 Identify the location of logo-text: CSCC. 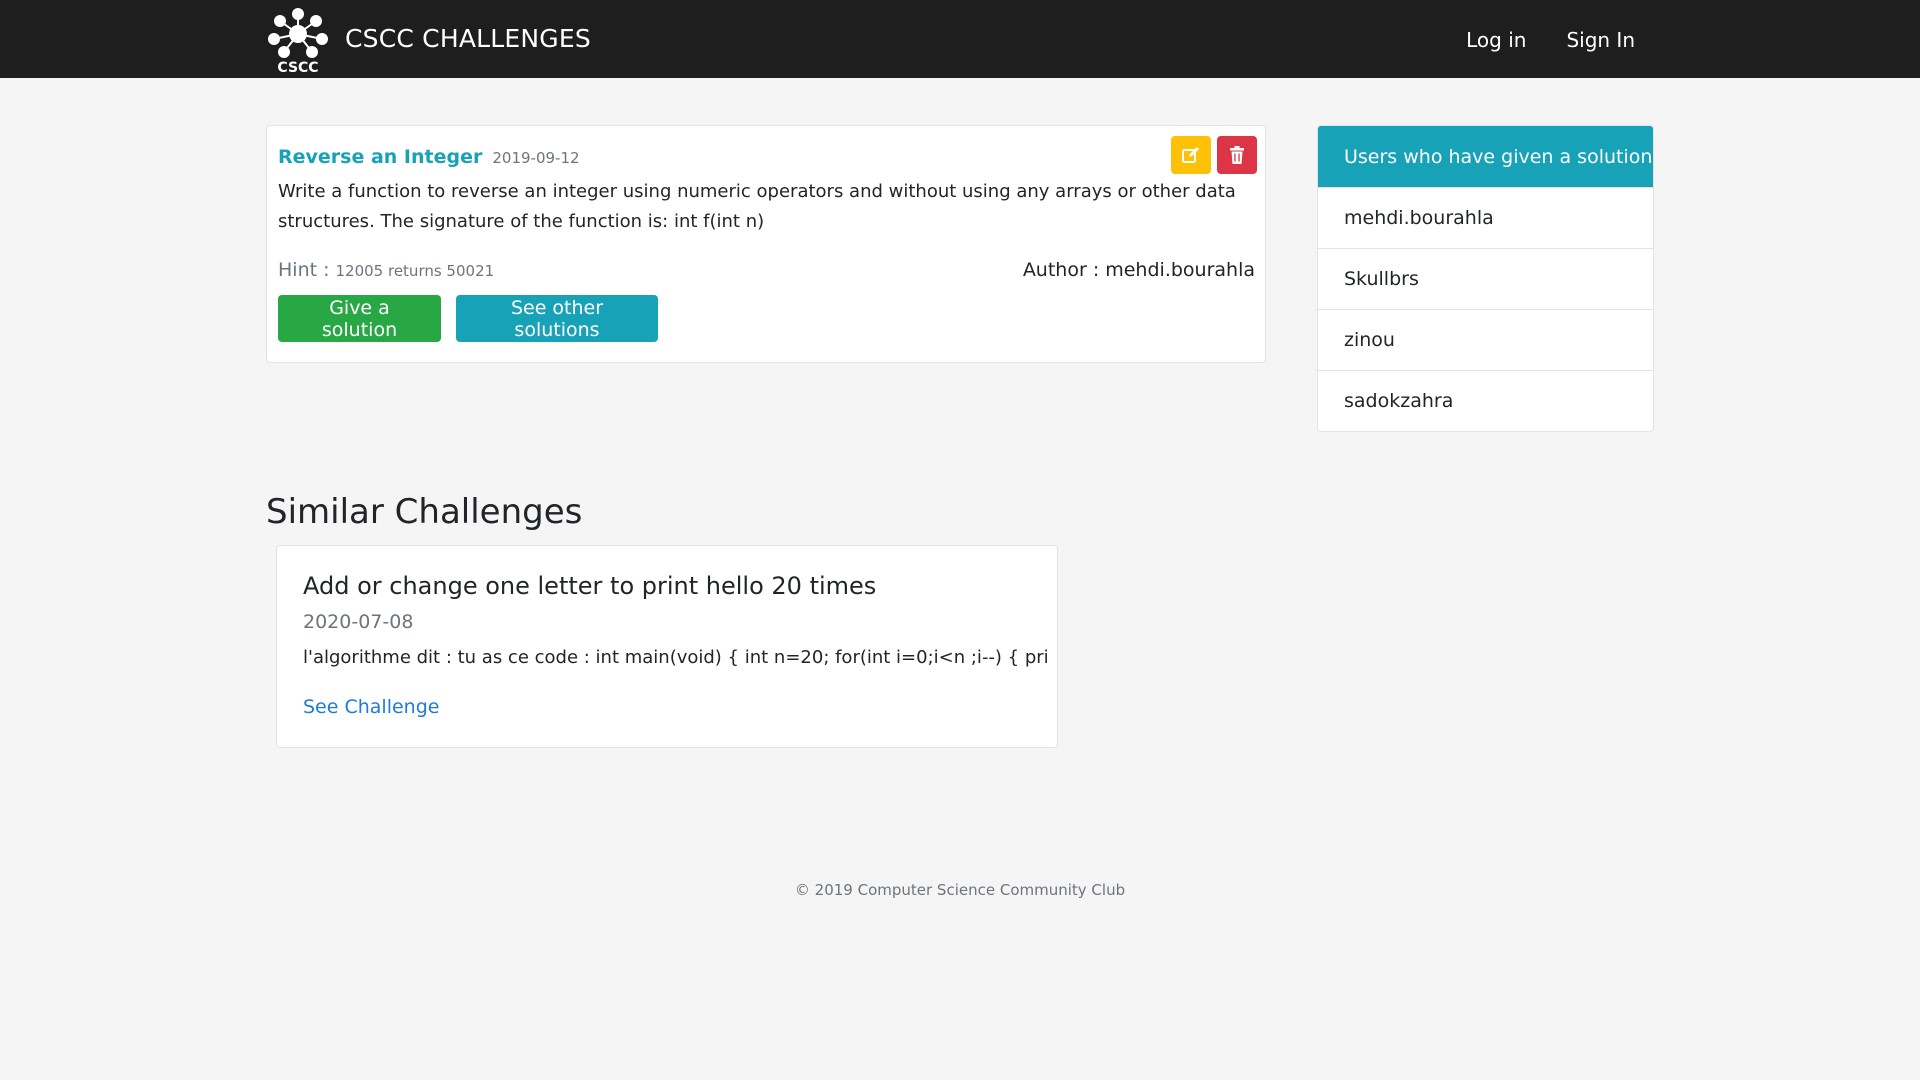
(297, 67).